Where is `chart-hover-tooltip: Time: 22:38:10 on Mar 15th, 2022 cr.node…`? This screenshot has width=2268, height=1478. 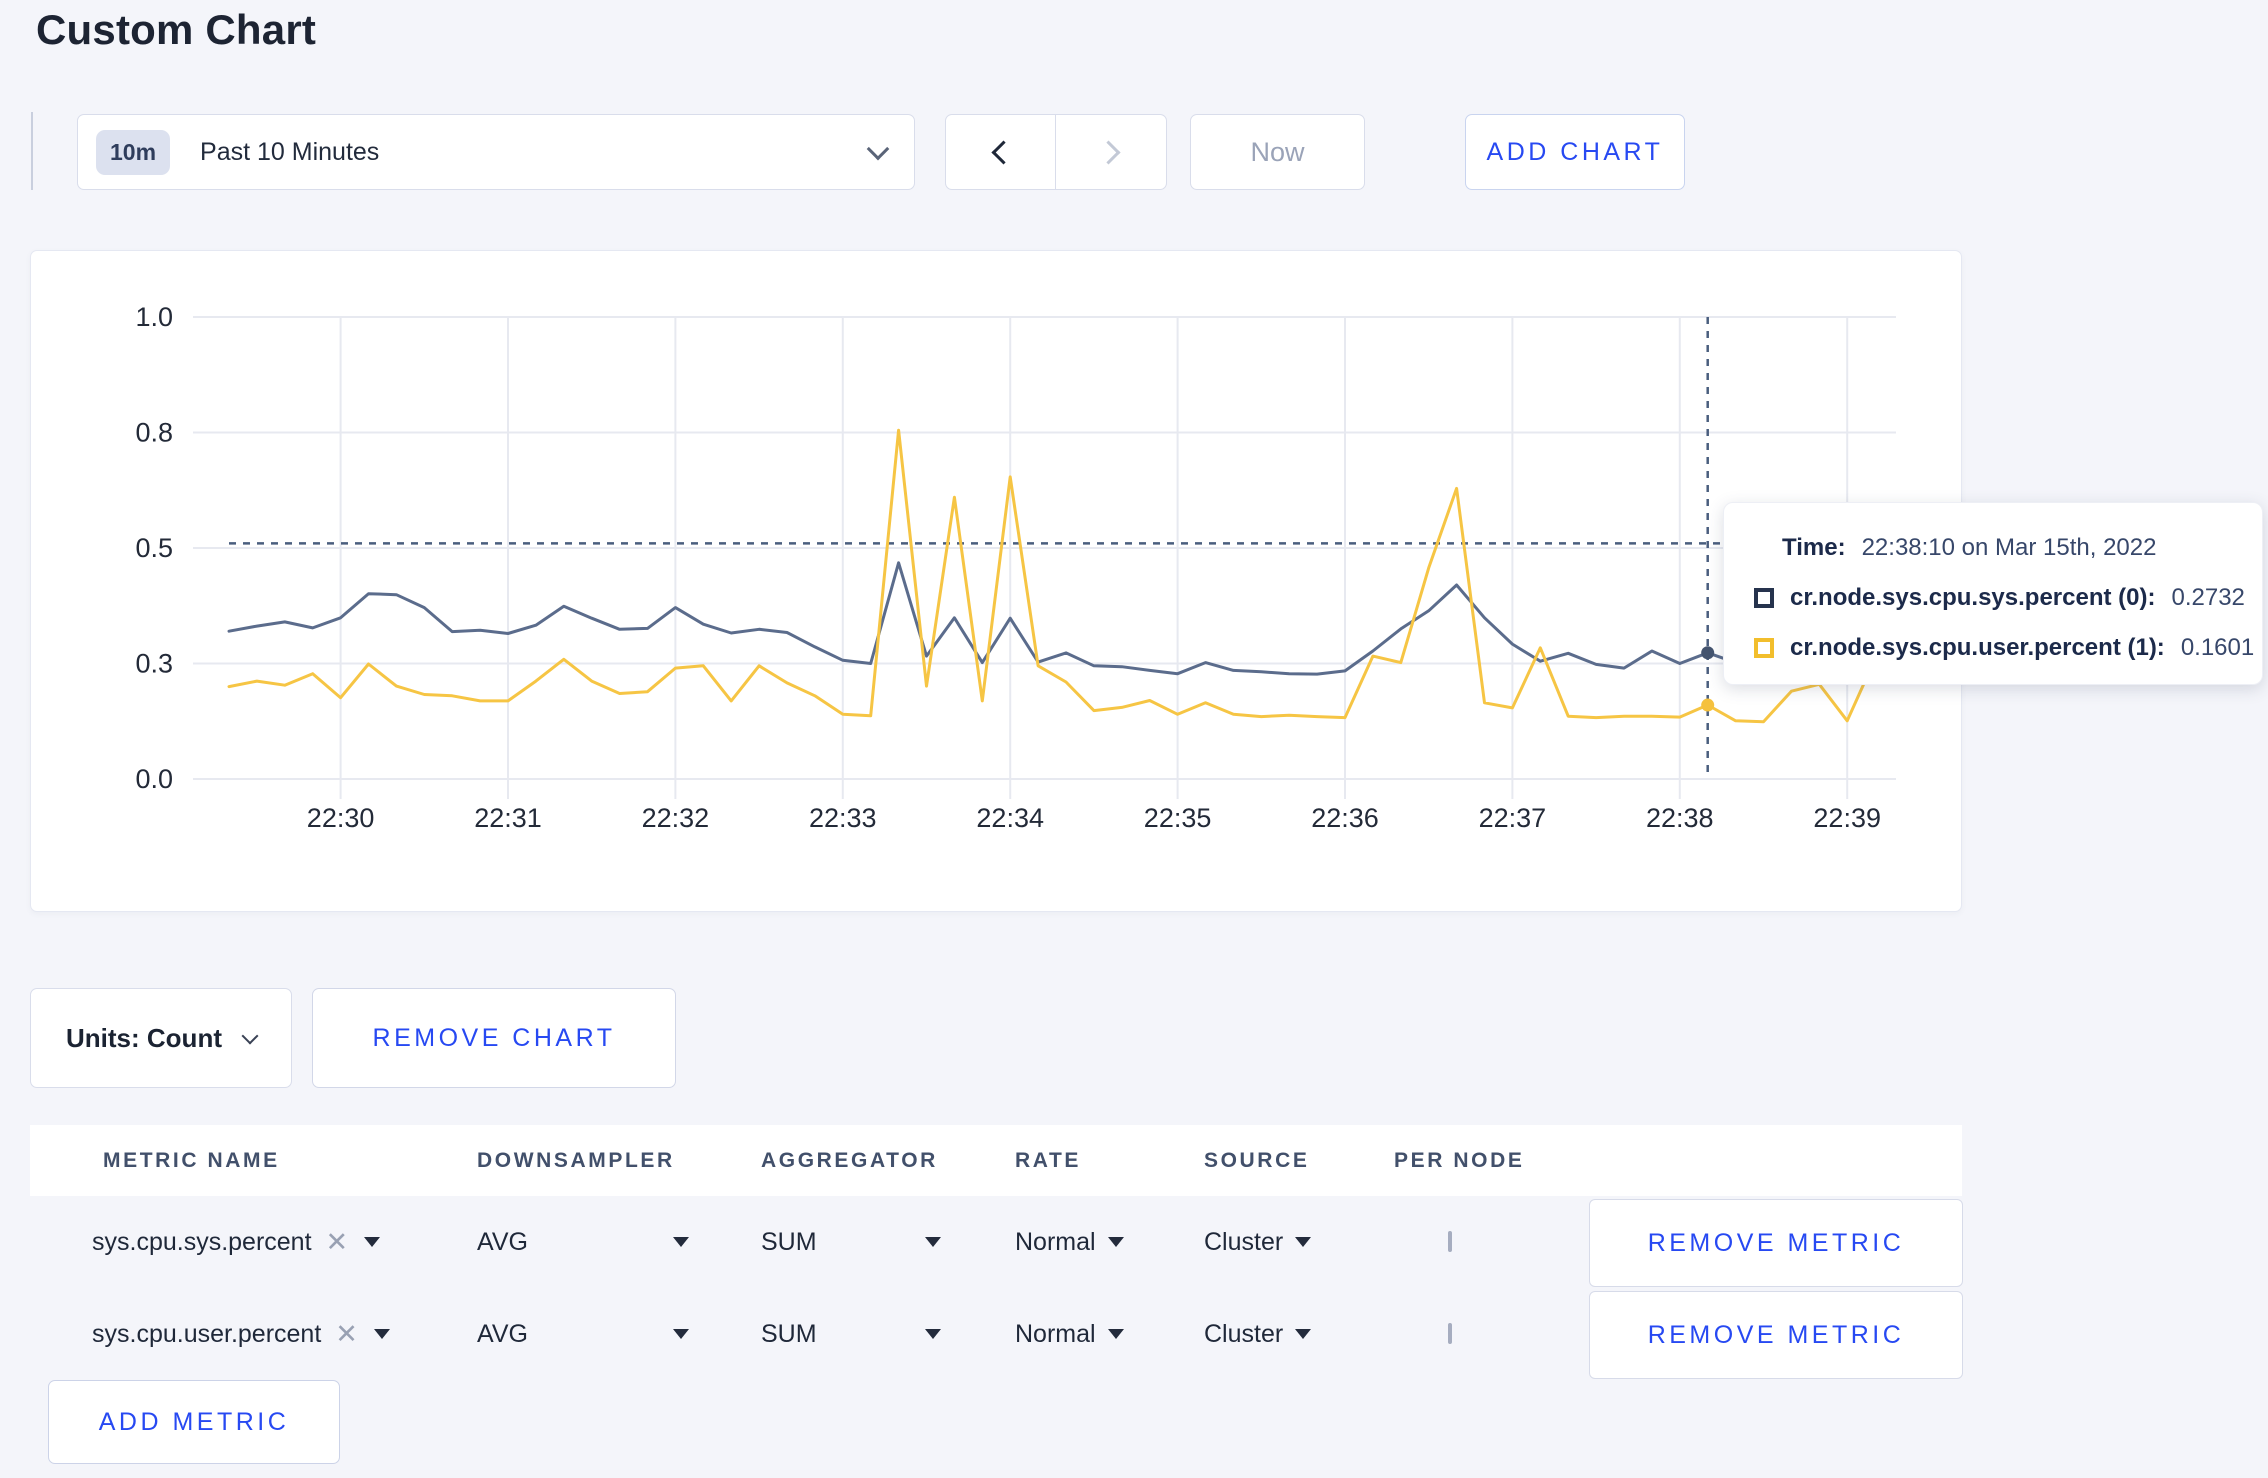 chart-hover-tooltip: Time: 22:38:10 on Mar 15th, 2022 cr.node… is located at coordinates (1993, 593).